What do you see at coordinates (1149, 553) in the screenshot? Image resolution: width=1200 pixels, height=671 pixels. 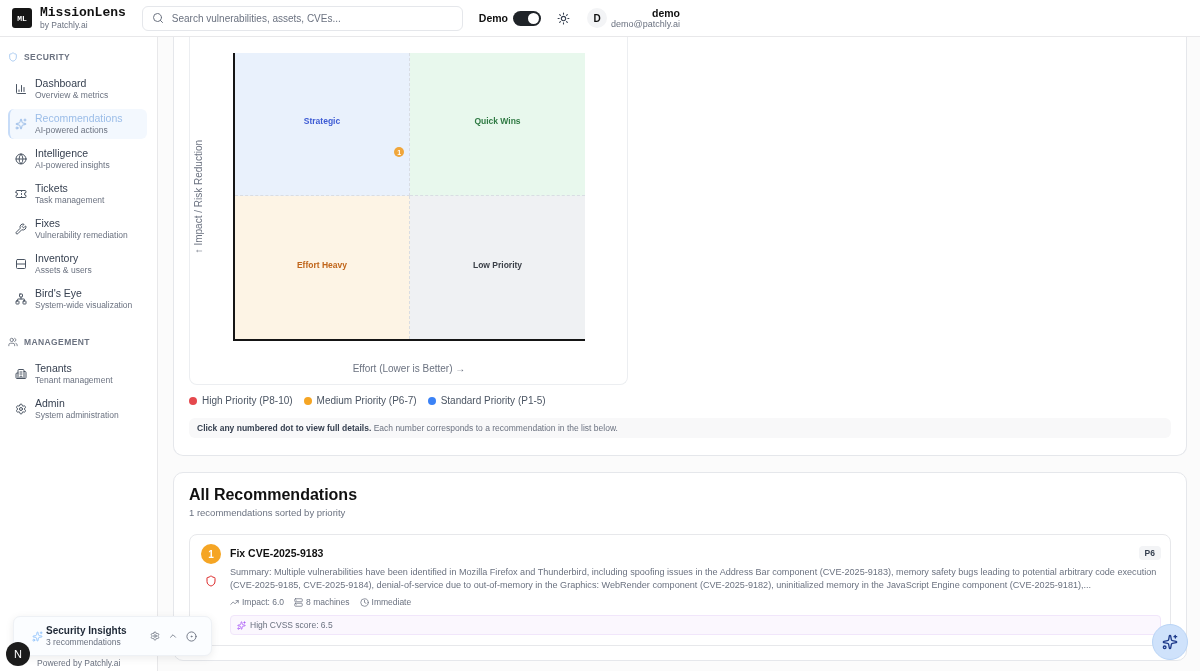 I see `priority-badge: P6` at bounding box center [1149, 553].